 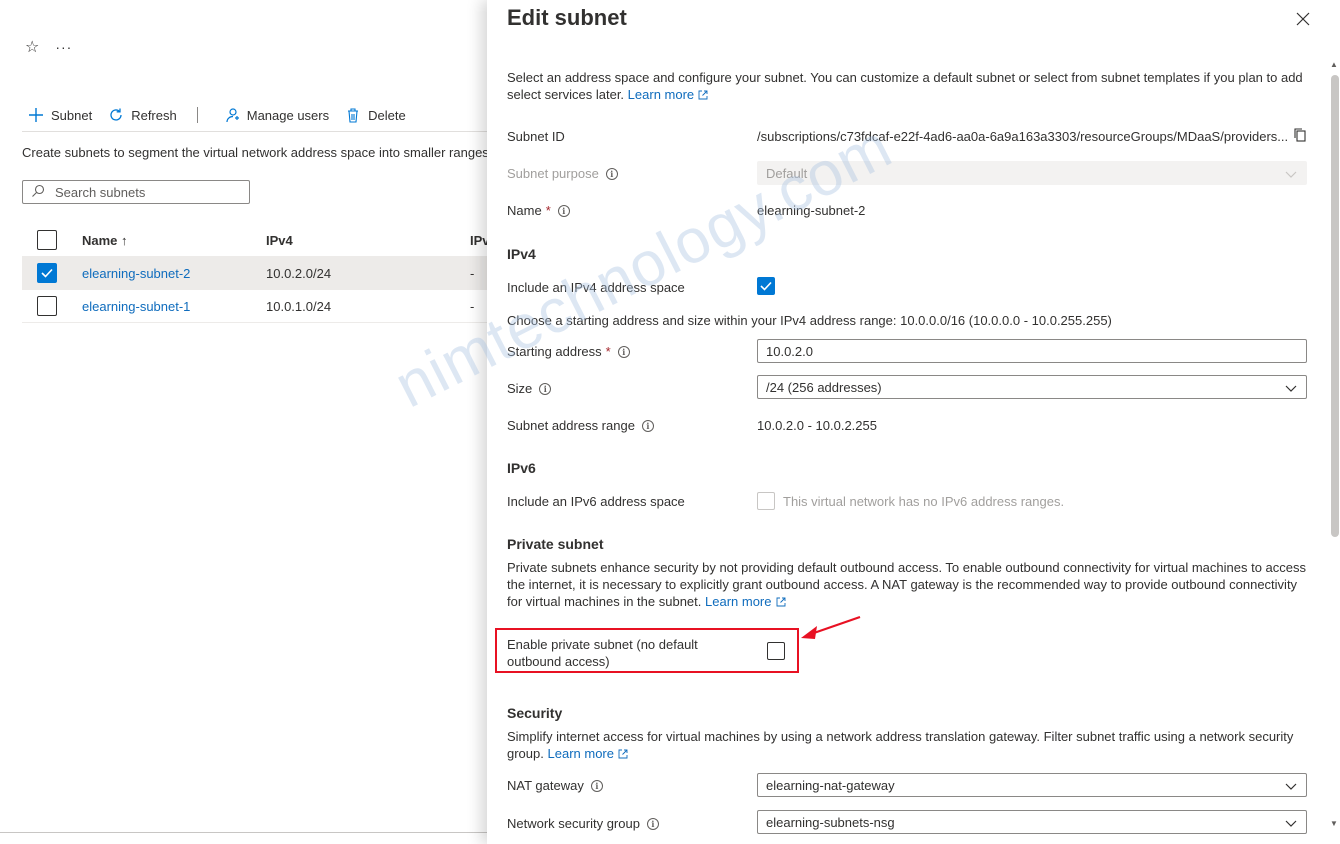 I want to click on column-header-ipv4: IPv4, so click(x=279, y=240).